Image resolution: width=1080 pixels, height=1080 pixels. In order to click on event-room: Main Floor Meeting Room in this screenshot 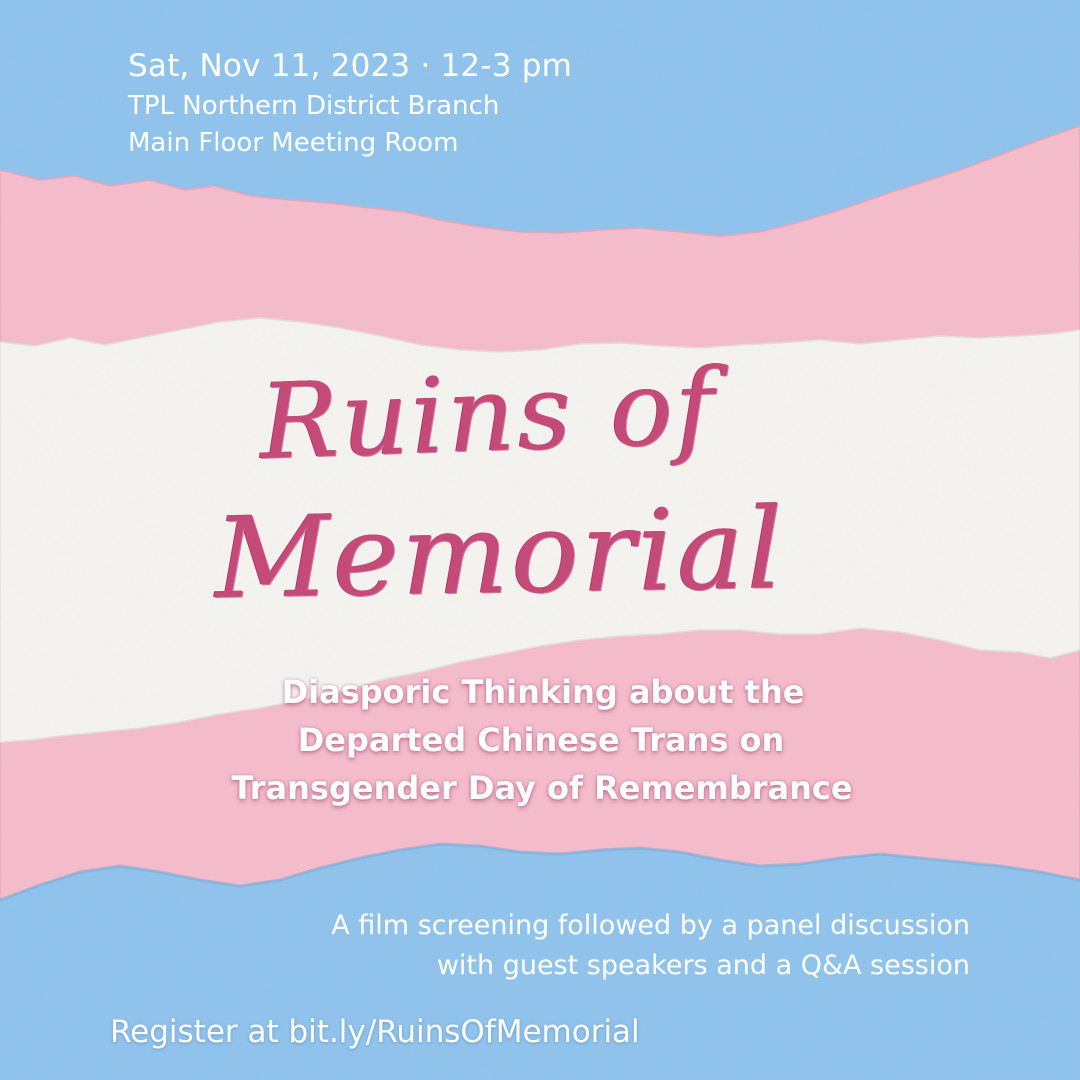, I will do `click(293, 143)`.